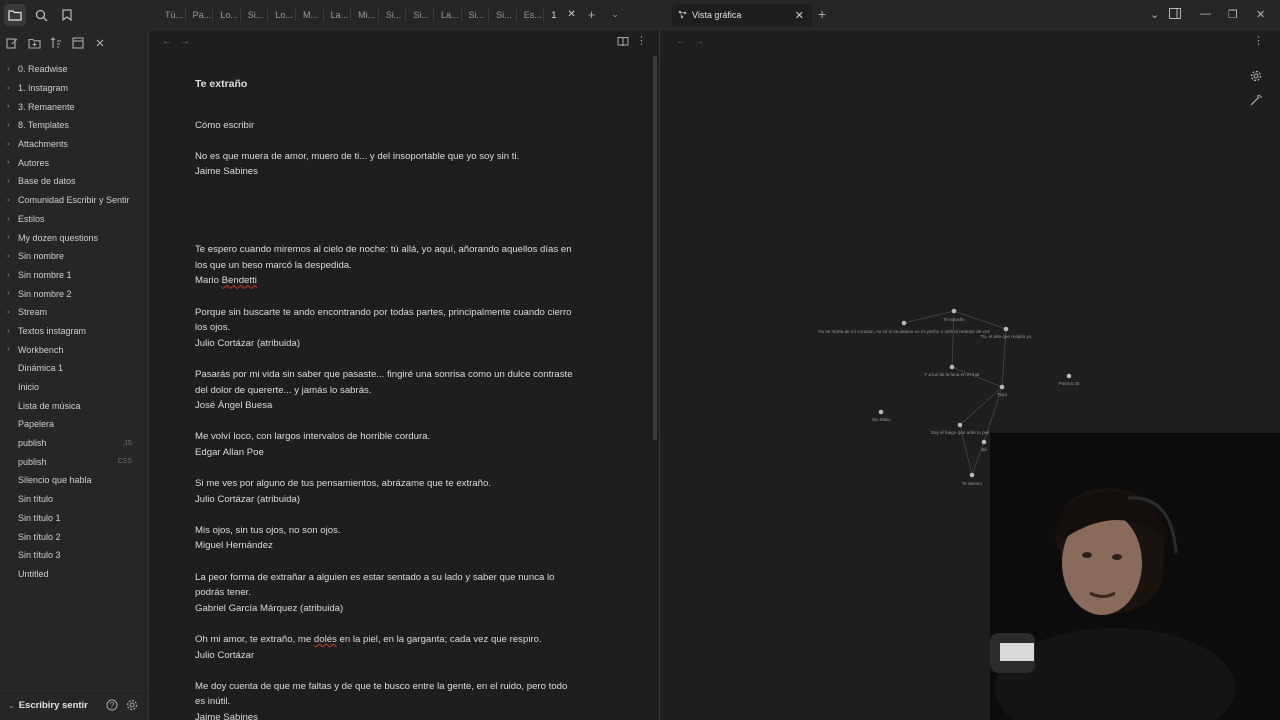 This screenshot has width=1280, height=720. Describe the element at coordinates (74, 331) in the screenshot. I see `folder-item: › Textos instagram` at that location.